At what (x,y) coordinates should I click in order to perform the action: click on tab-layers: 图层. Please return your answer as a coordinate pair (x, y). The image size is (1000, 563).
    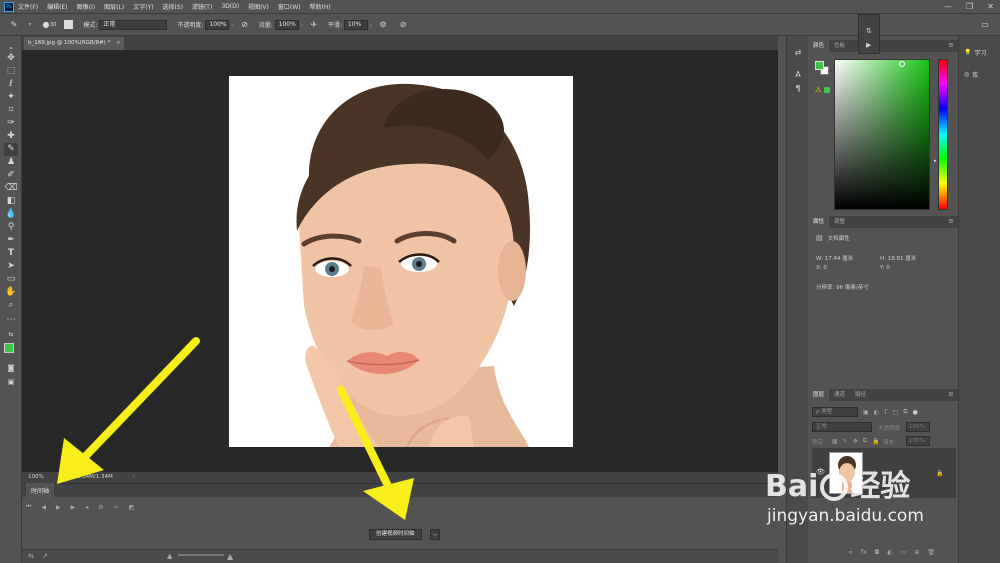
    Looking at the image, I should click on (819, 395).